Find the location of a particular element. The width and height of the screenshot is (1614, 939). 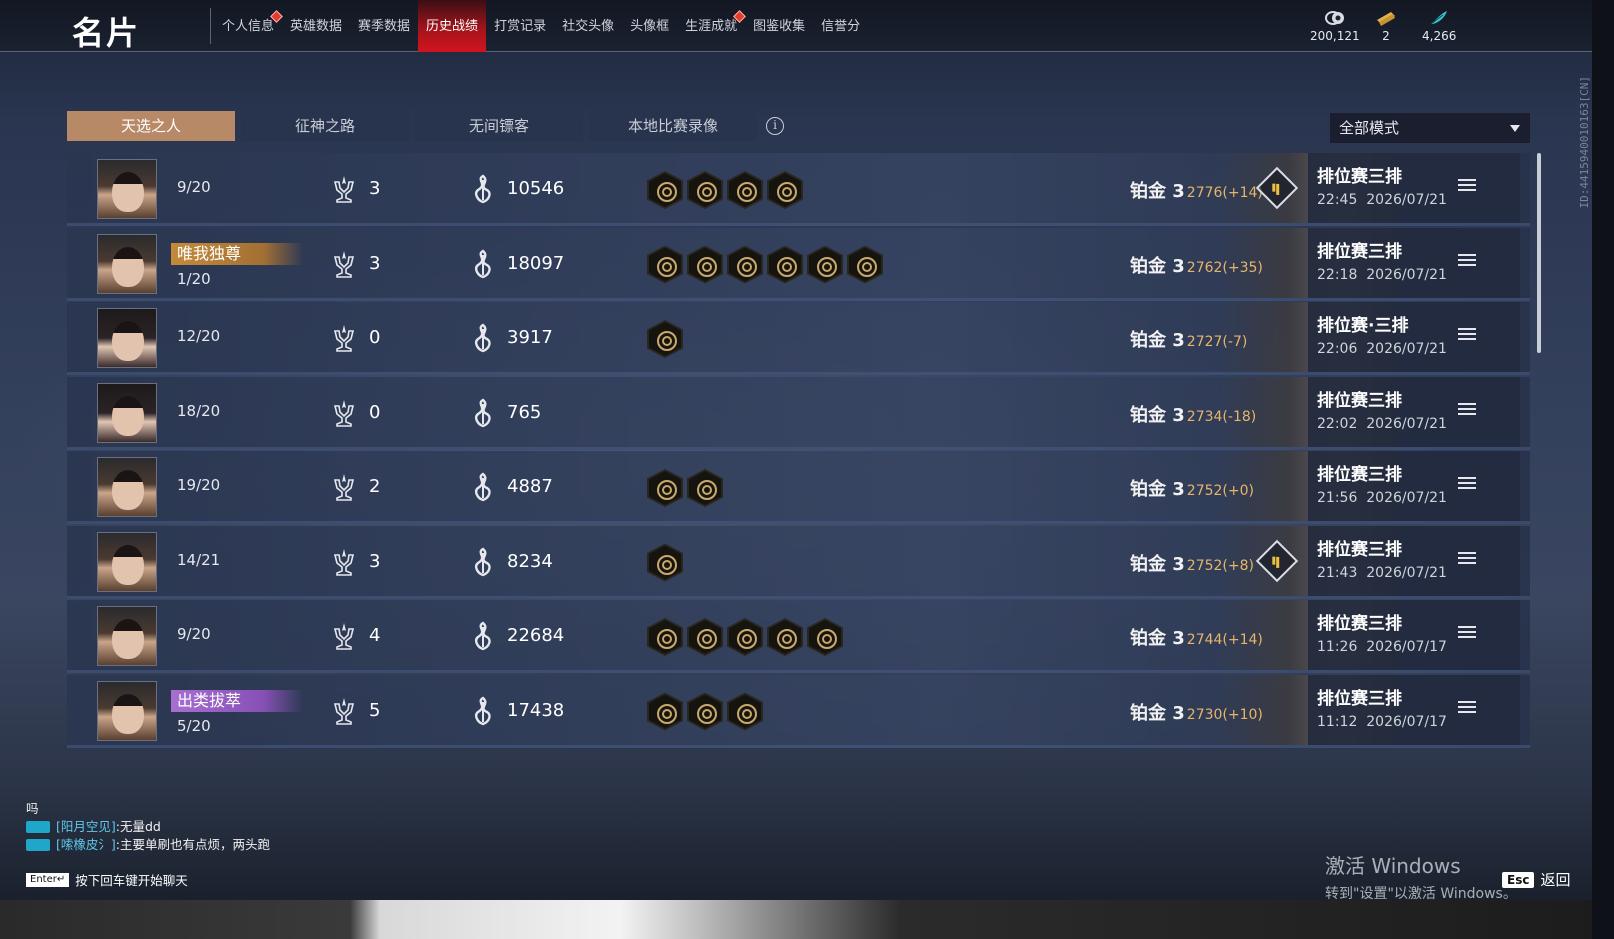

tab-7: 生涯成就 is located at coordinates (711, 26).